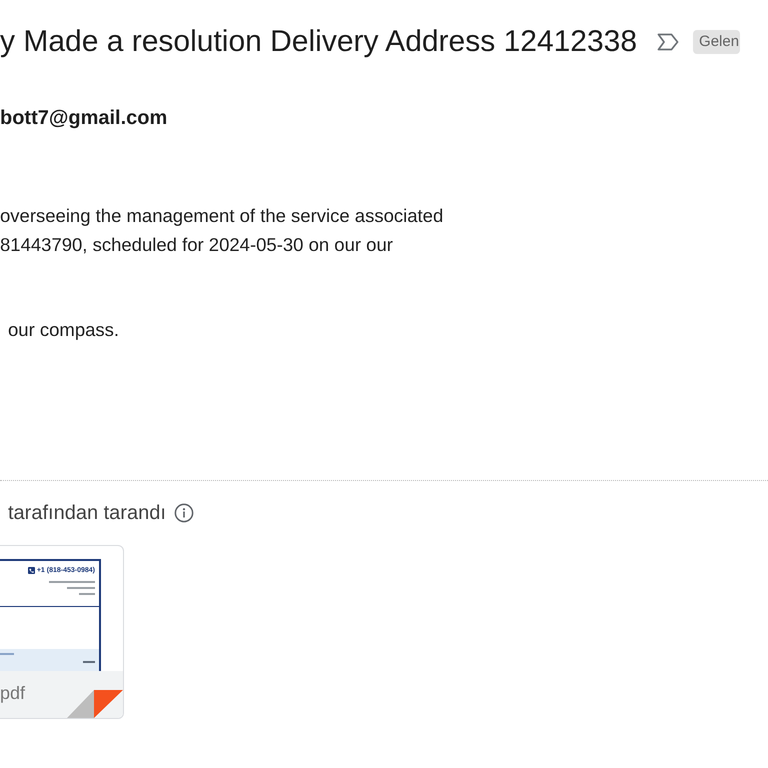 The image size is (768, 768). What do you see at coordinates (222, 216) in the screenshot?
I see `email-body-text: overseeing the management of the service associated` at bounding box center [222, 216].